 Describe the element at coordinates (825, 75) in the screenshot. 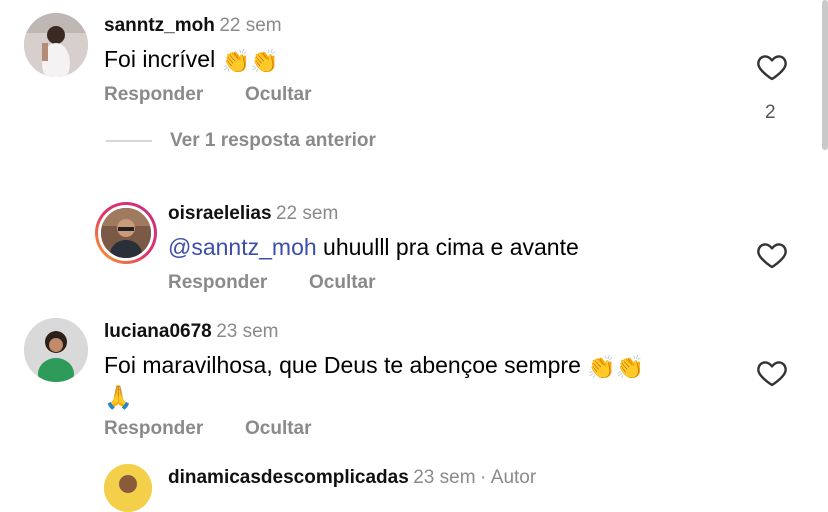

I see `scrollbar` at that location.